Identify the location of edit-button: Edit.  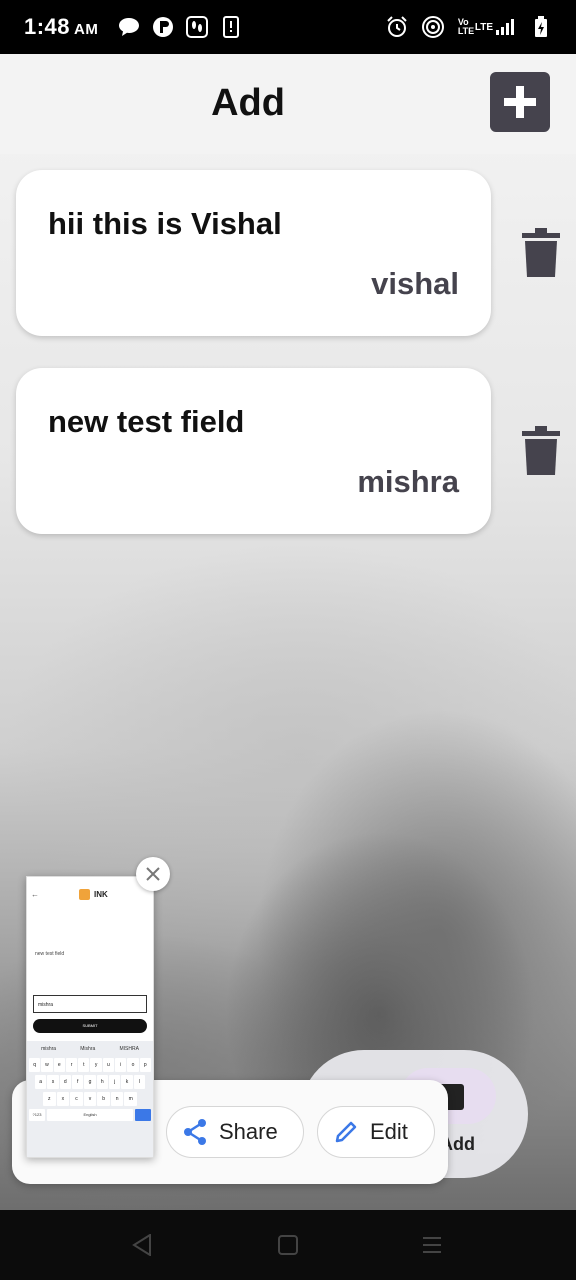
(376, 1132).